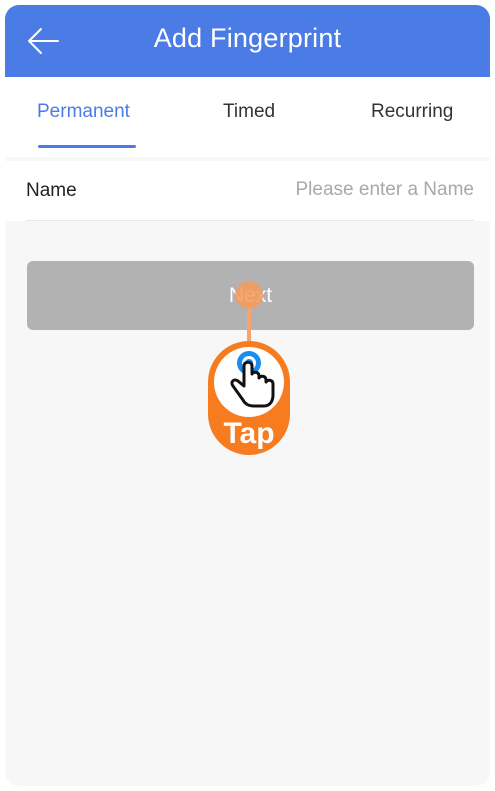  What do you see at coordinates (83, 112) in the screenshot?
I see `tab-permanent: Permanent` at bounding box center [83, 112].